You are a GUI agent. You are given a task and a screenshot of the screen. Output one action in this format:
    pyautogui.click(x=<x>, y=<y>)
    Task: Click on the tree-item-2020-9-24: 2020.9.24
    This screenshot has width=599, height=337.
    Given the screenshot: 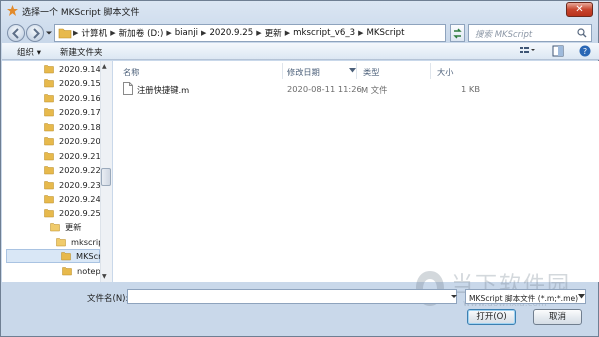 What is the action you would take?
    pyautogui.click(x=72, y=199)
    